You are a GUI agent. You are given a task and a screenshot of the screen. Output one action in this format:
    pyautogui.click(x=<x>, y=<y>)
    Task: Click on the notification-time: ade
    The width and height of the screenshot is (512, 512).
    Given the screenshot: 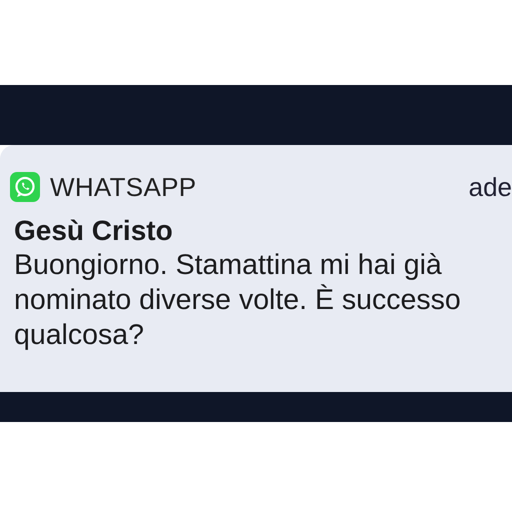 What is the action you would take?
    pyautogui.click(x=490, y=187)
    